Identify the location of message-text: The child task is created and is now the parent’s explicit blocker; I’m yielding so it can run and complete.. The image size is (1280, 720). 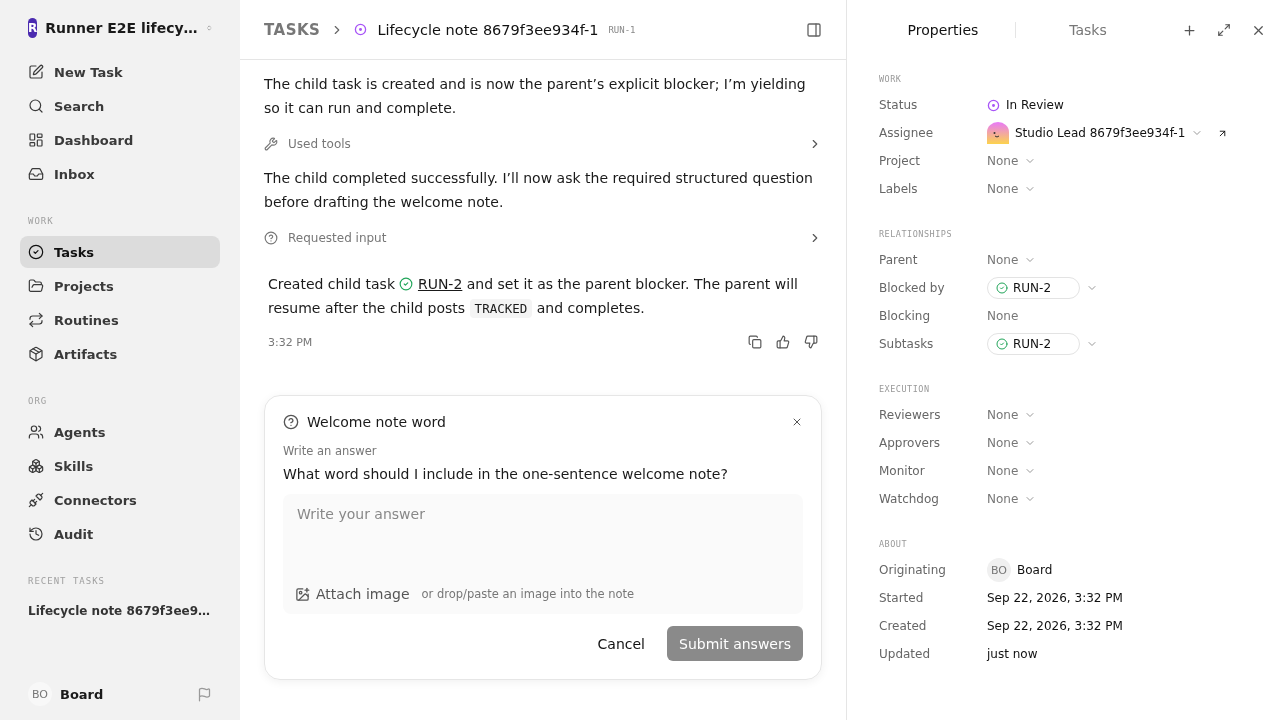
(535, 96).